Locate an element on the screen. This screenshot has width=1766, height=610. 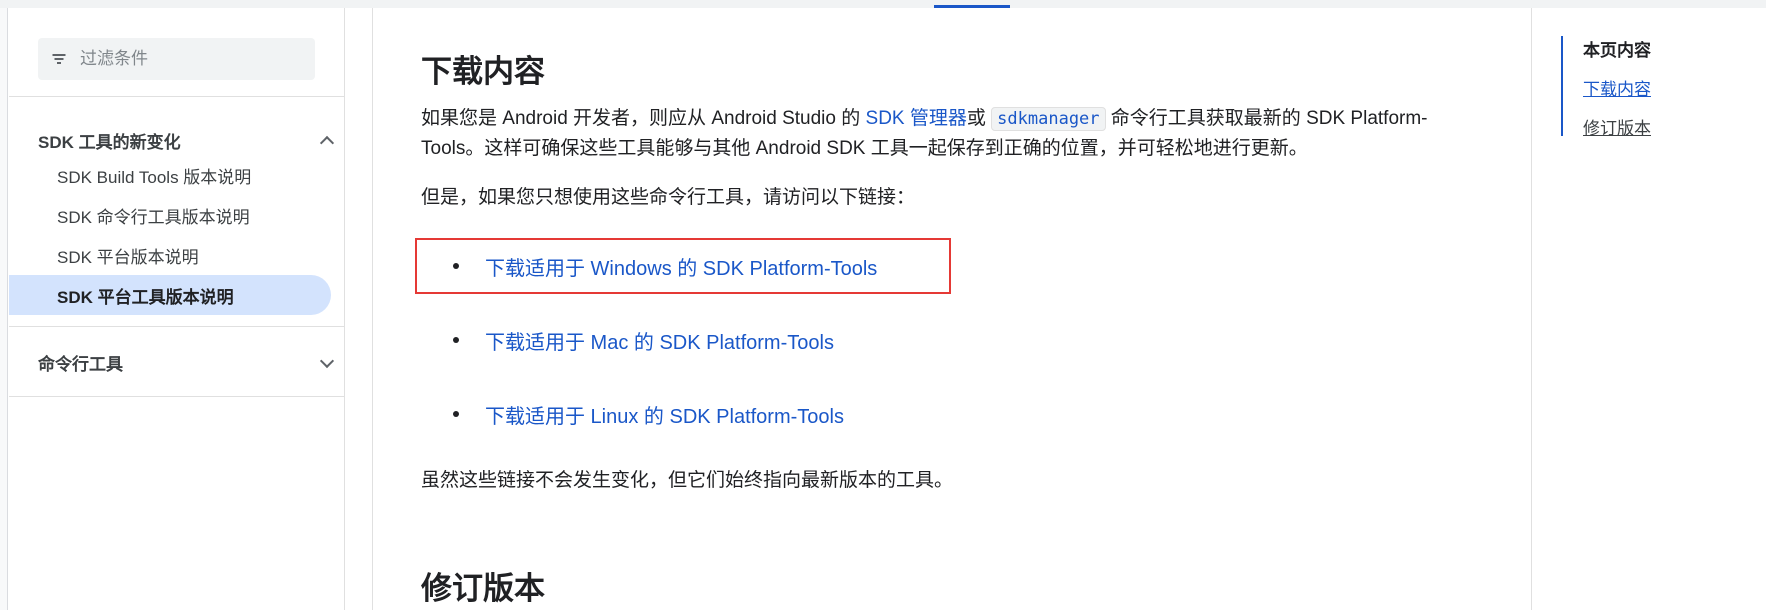
intro-text: 如果您是 Android 开发者，则应从 Android Studio 的 is located at coordinates (643, 118).